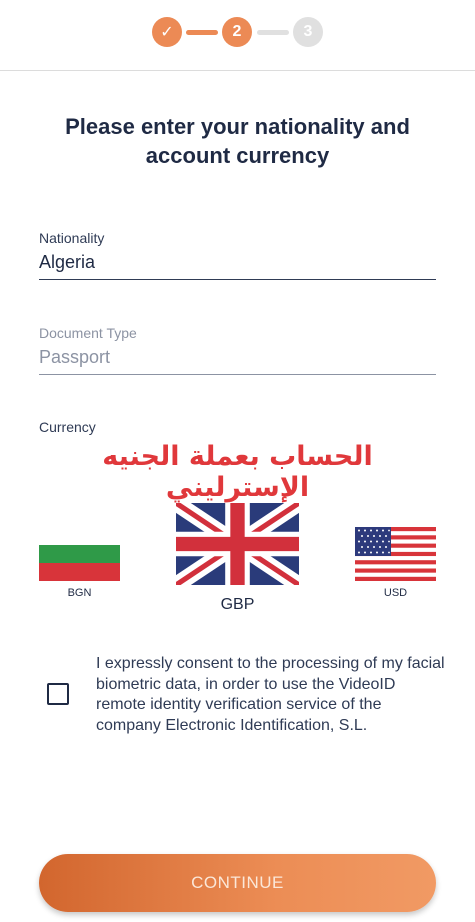  I want to click on nationality-value: Algeria, so click(237, 265).